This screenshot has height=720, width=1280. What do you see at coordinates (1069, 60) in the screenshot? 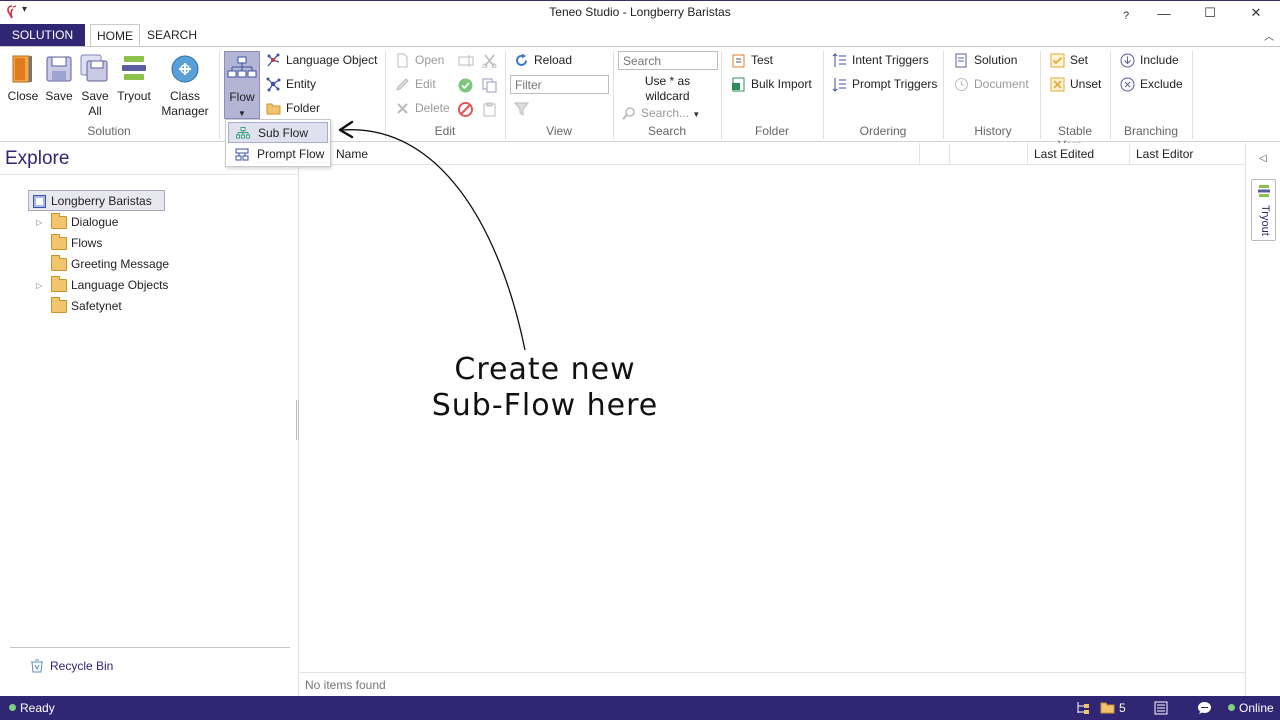
I see `set-stable-button: Set` at bounding box center [1069, 60].